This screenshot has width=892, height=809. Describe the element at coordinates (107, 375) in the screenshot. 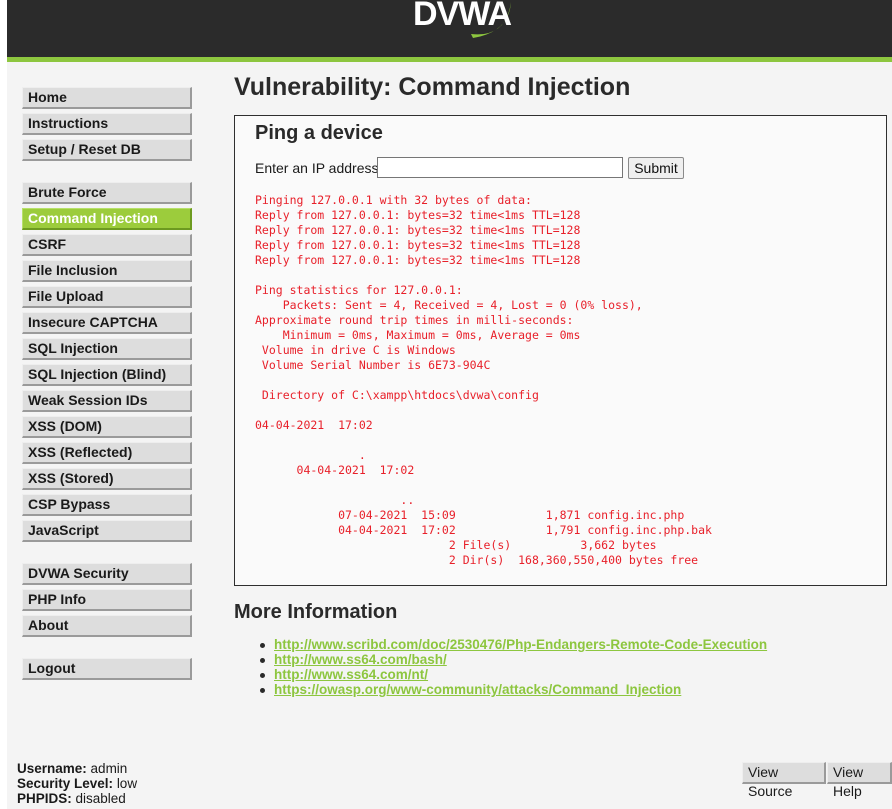

I see `menu-item-sql-injection-blind: SQL Injection (Blind)` at that location.